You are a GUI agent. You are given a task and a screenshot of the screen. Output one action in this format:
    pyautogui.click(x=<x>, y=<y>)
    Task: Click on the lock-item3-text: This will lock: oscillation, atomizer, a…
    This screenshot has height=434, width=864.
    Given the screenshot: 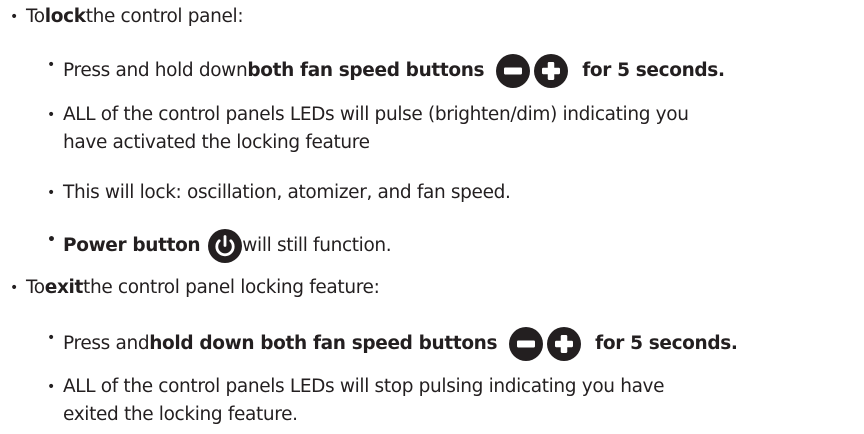 What is the action you would take?
    pyautogui.click(x=287, y=192)
    